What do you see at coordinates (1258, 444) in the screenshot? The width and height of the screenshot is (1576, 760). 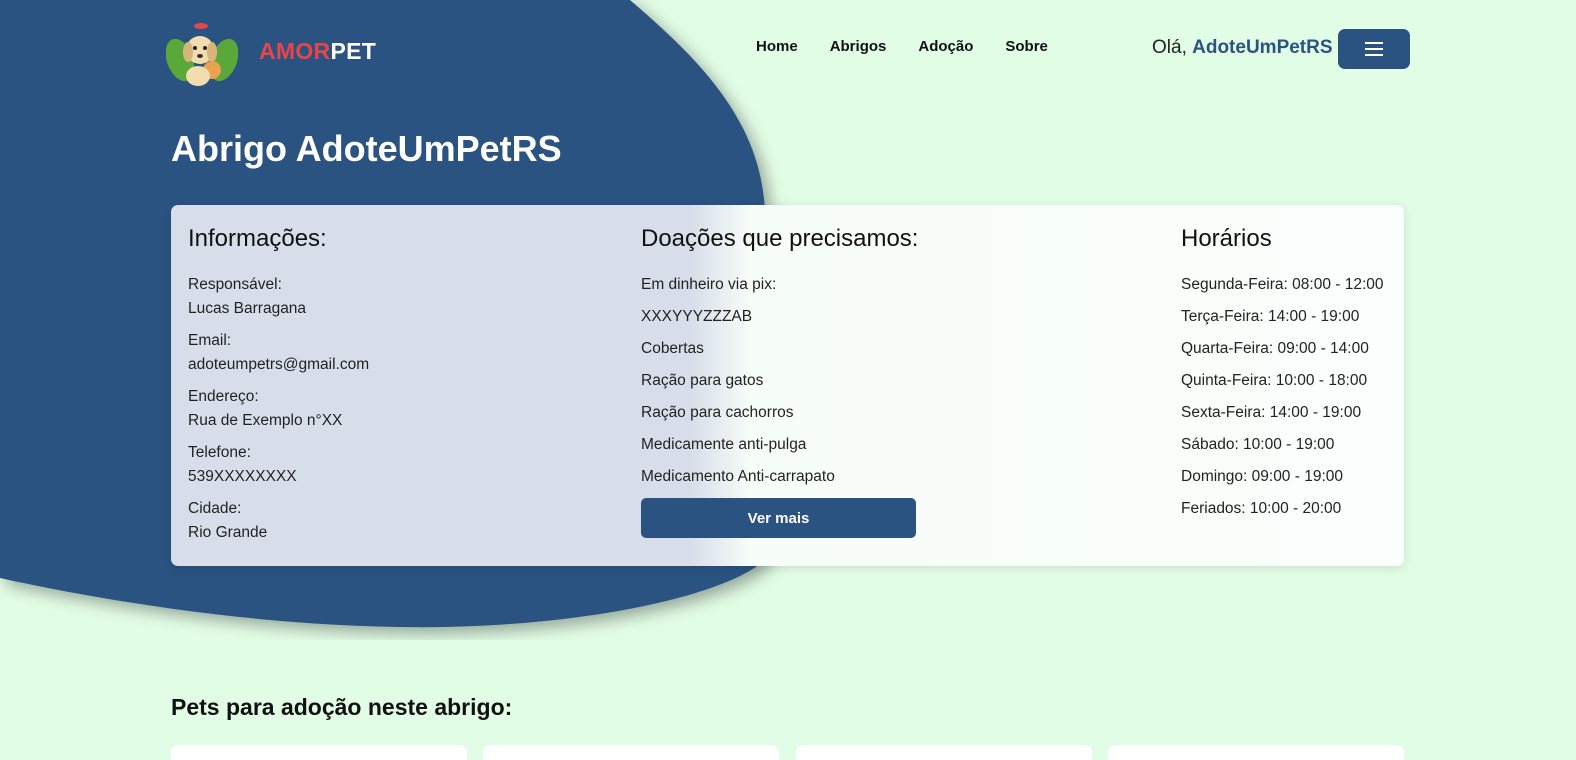 I see `hours-item: Sábado: 10:00 - 19:00` at bounding box center [1258, 444].